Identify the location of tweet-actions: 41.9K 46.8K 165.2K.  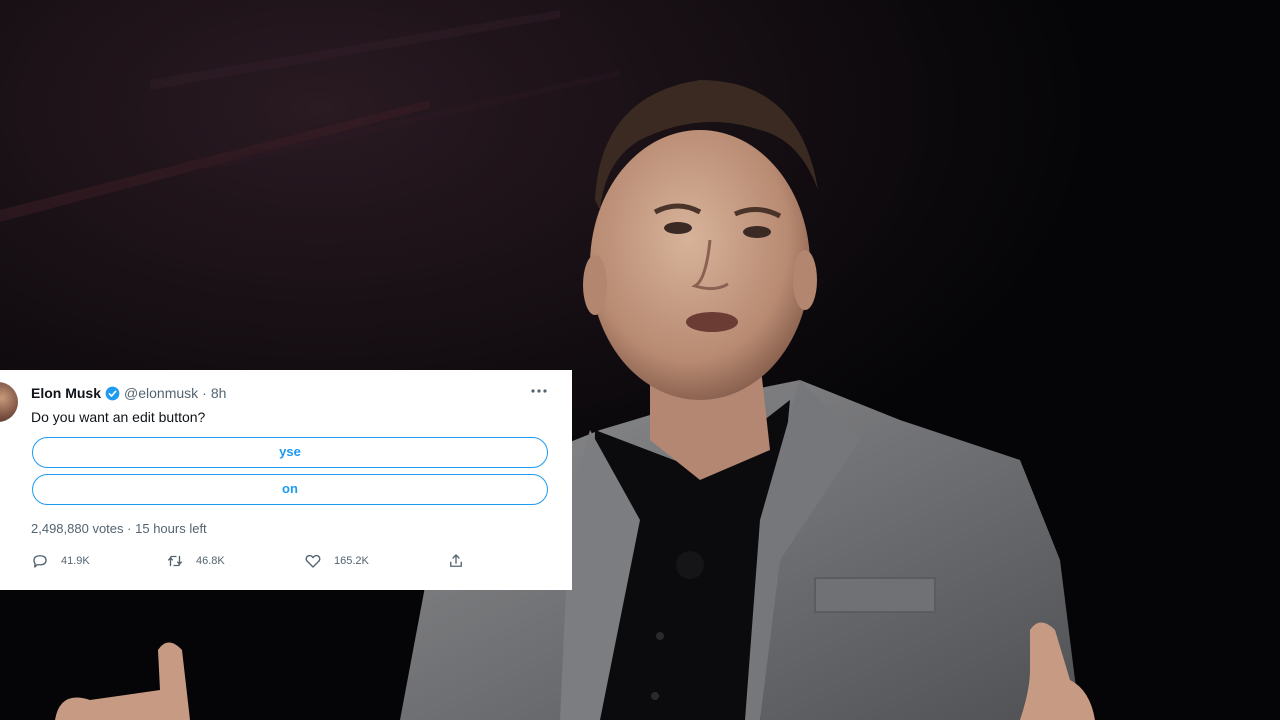
(251, 562).